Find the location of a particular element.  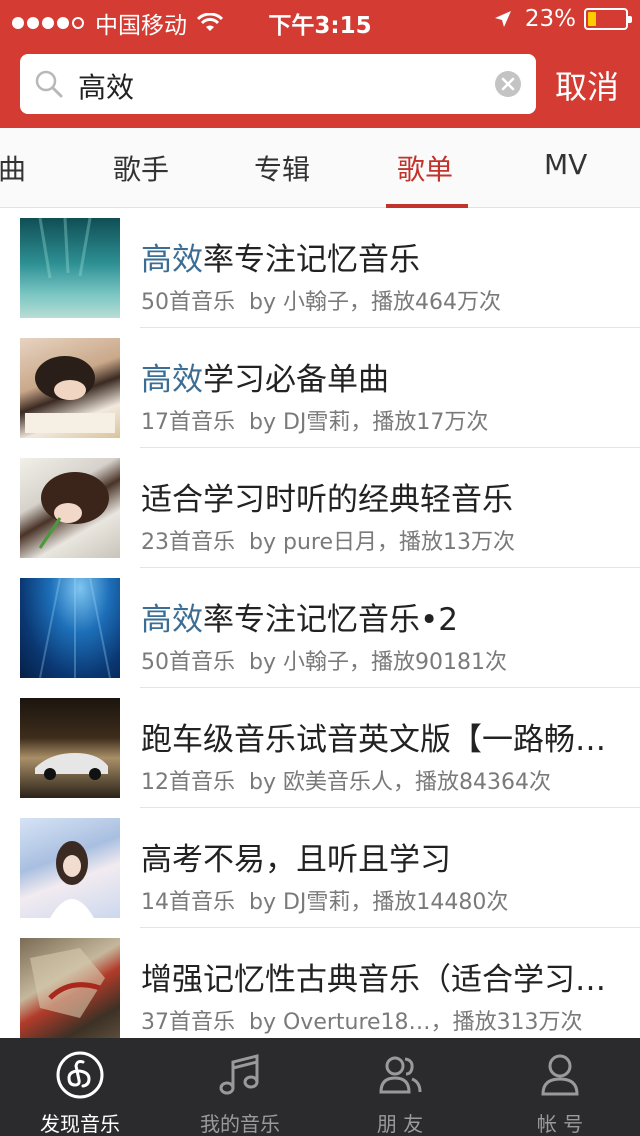

tab-playlists: 歌单 is located at coordinates (425, 168).